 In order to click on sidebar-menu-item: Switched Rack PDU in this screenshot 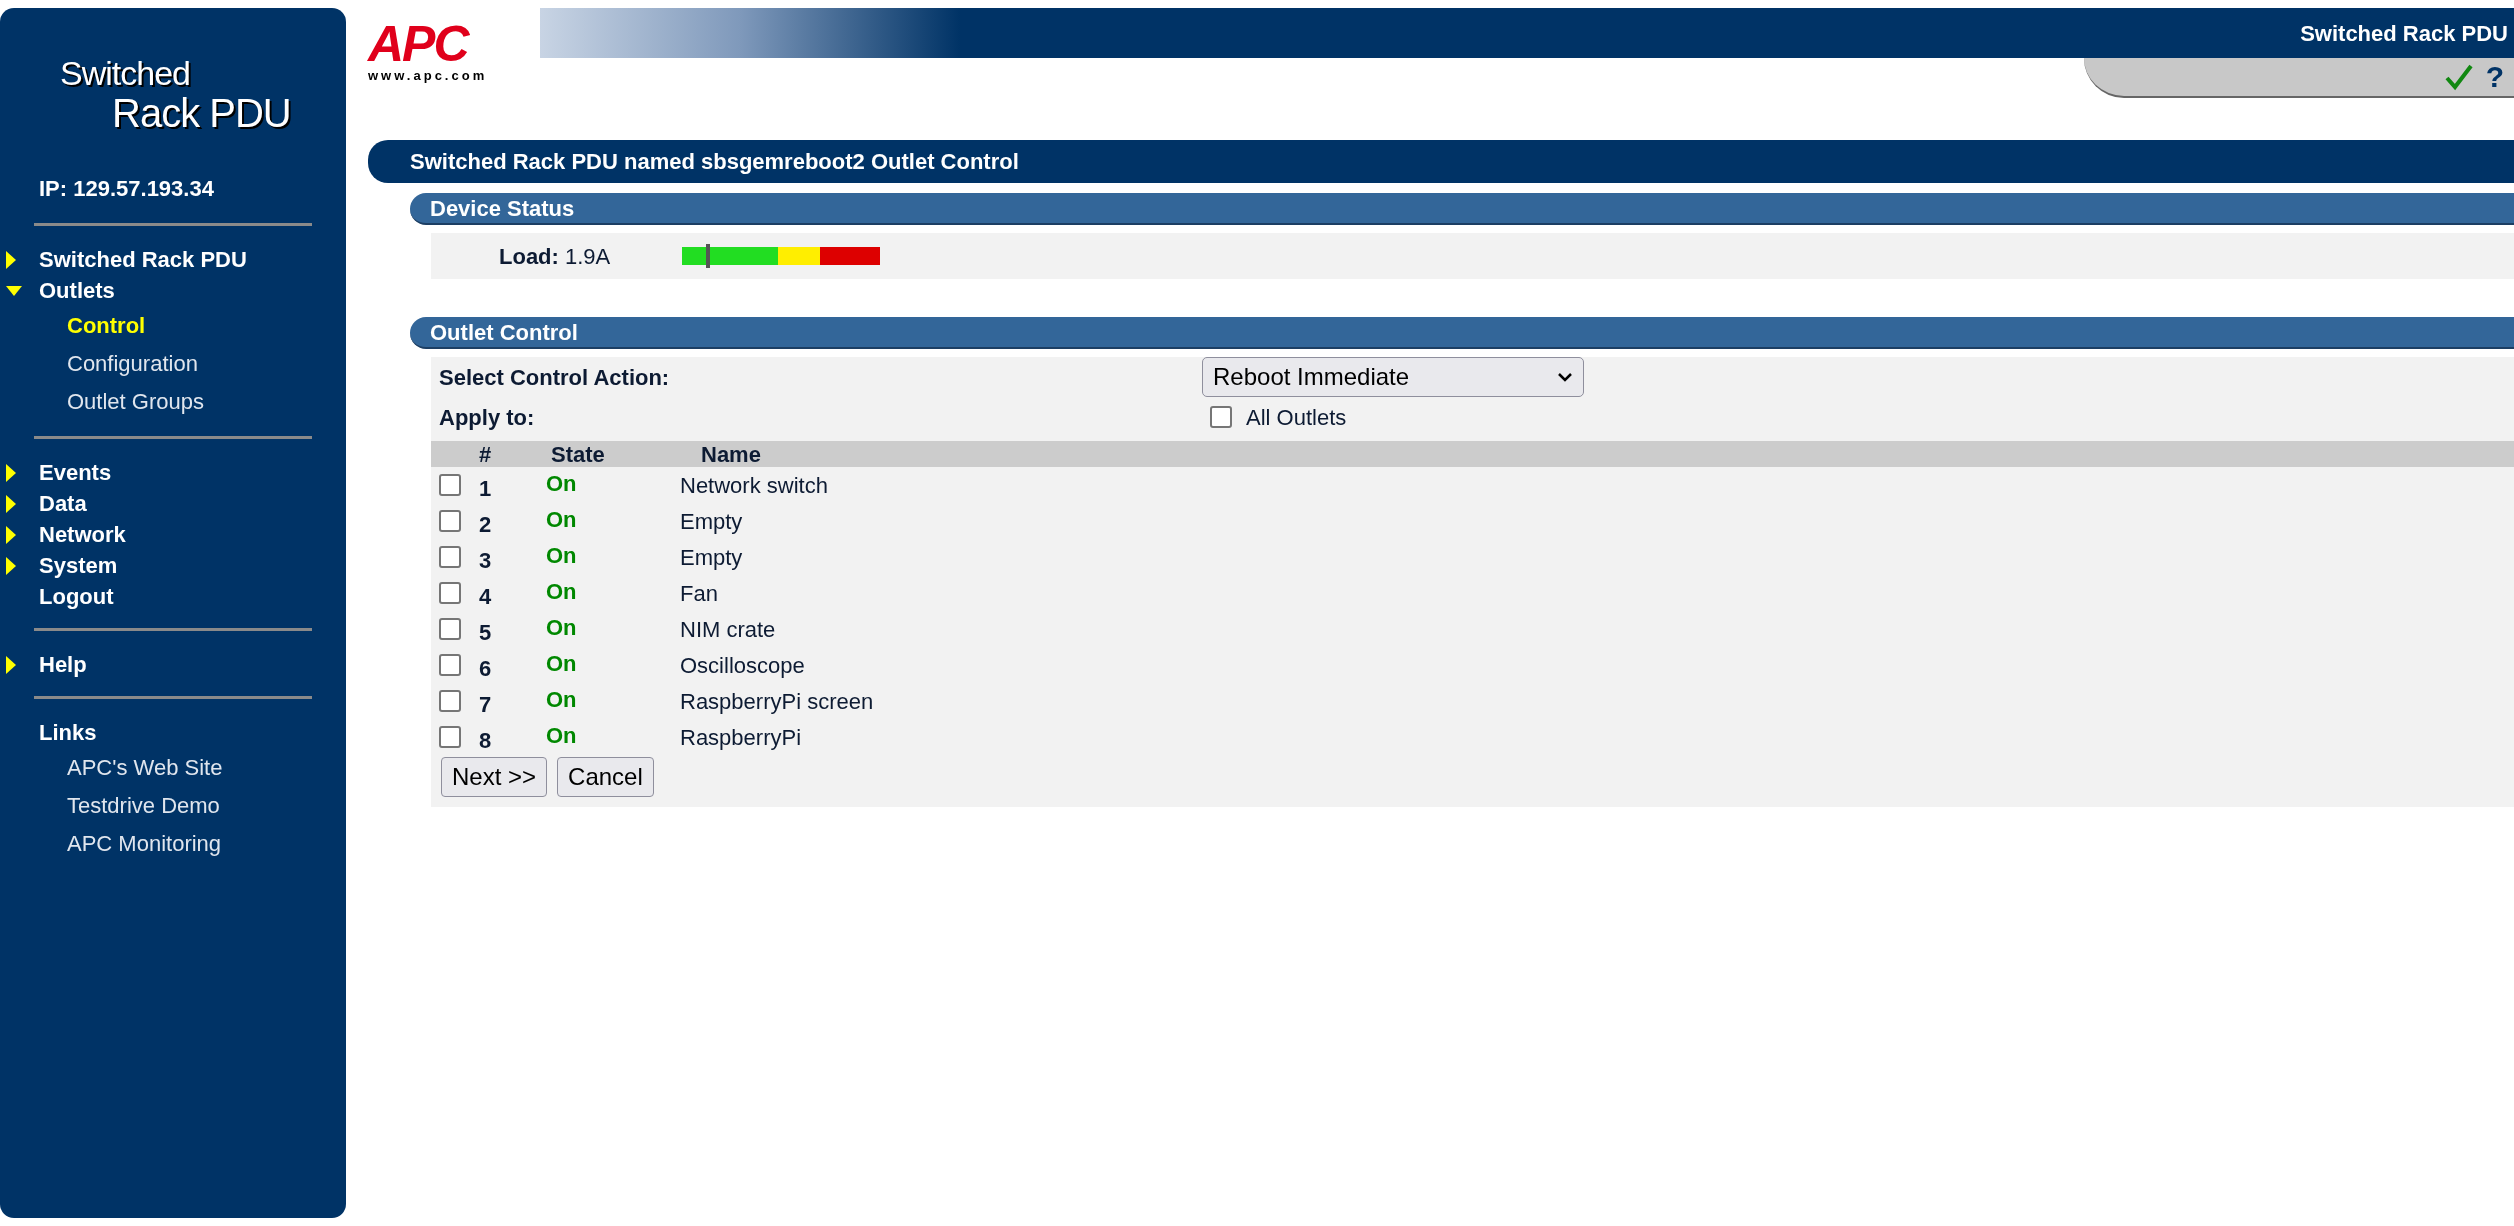, I will do `click(143, 259)`.